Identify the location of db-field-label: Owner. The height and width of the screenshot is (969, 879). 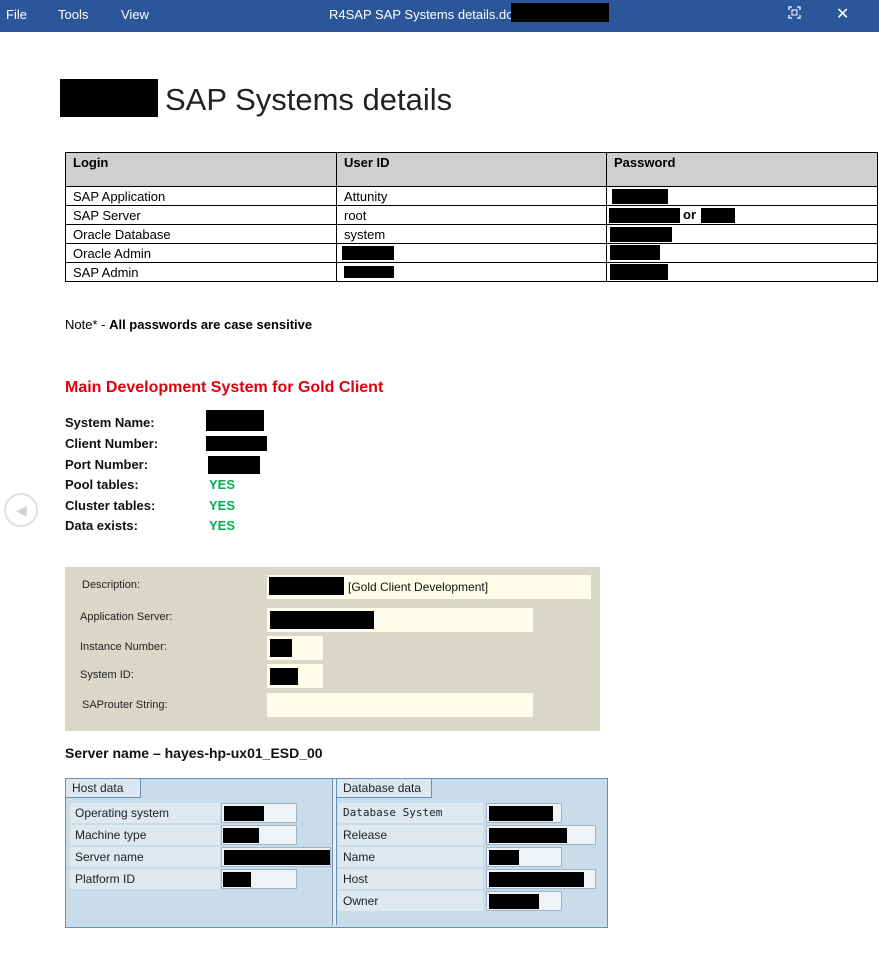
(410, 901).